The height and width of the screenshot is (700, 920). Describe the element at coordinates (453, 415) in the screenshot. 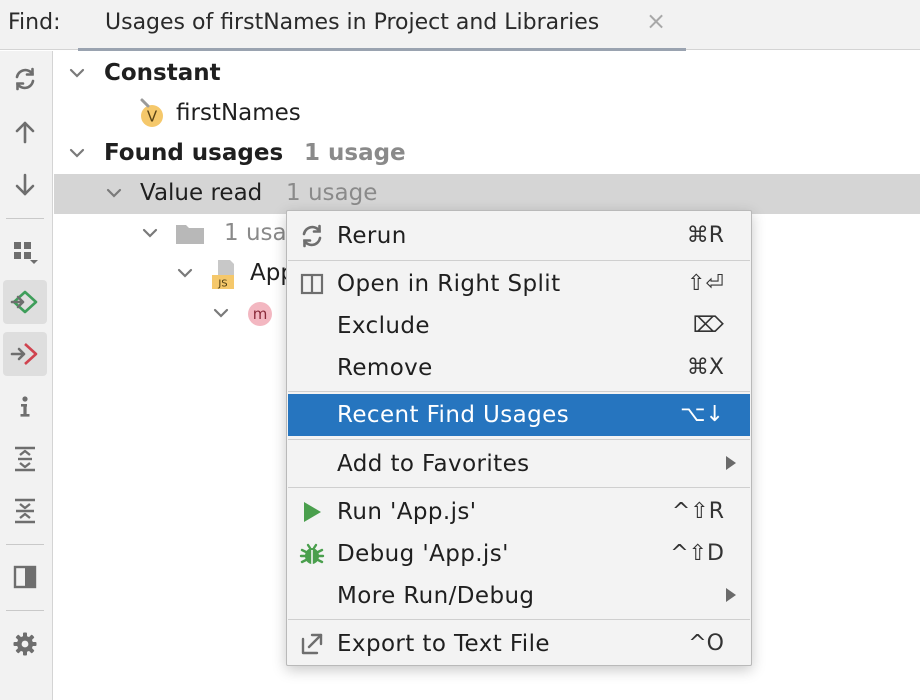

I see `menu-item-label: Recent Find Usages` at that location.